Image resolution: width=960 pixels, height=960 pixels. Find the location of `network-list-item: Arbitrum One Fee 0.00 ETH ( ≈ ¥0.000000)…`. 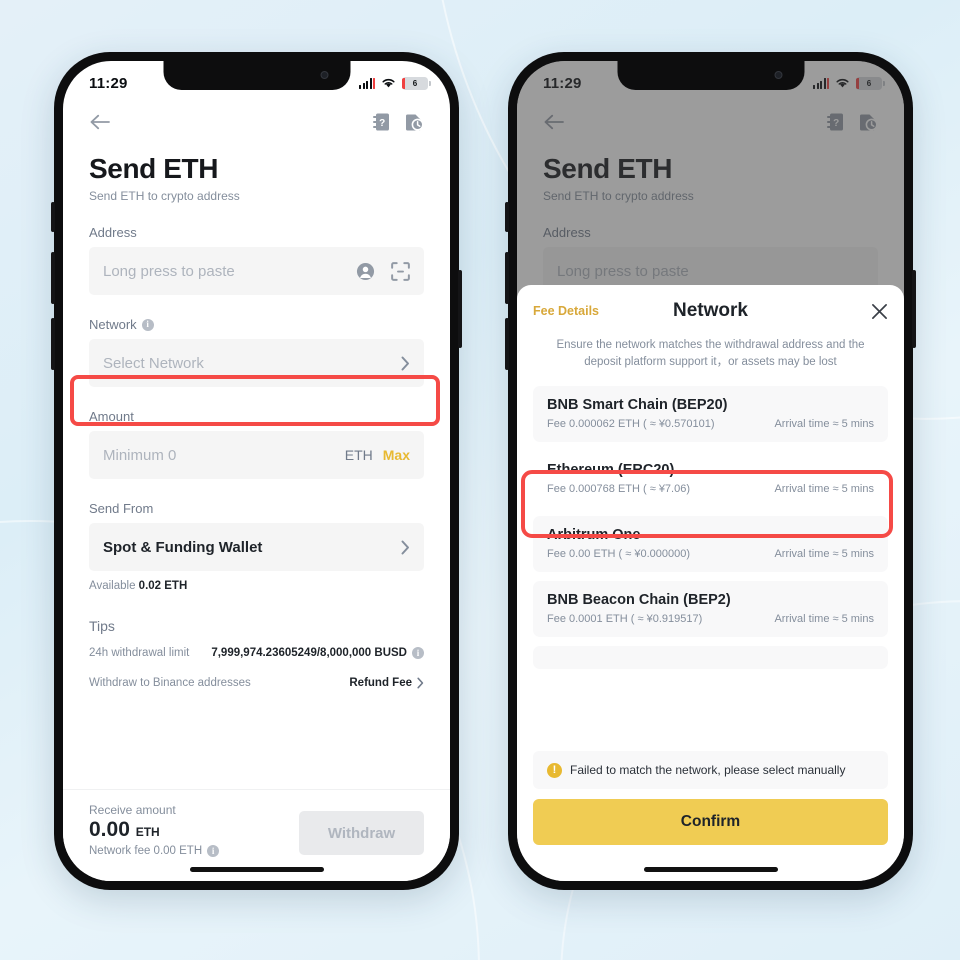

network-list-item: Arbitrum One Fee 0.00 ETH ( ≈ ¥0.000000)… is located at coordinates (710, 543).